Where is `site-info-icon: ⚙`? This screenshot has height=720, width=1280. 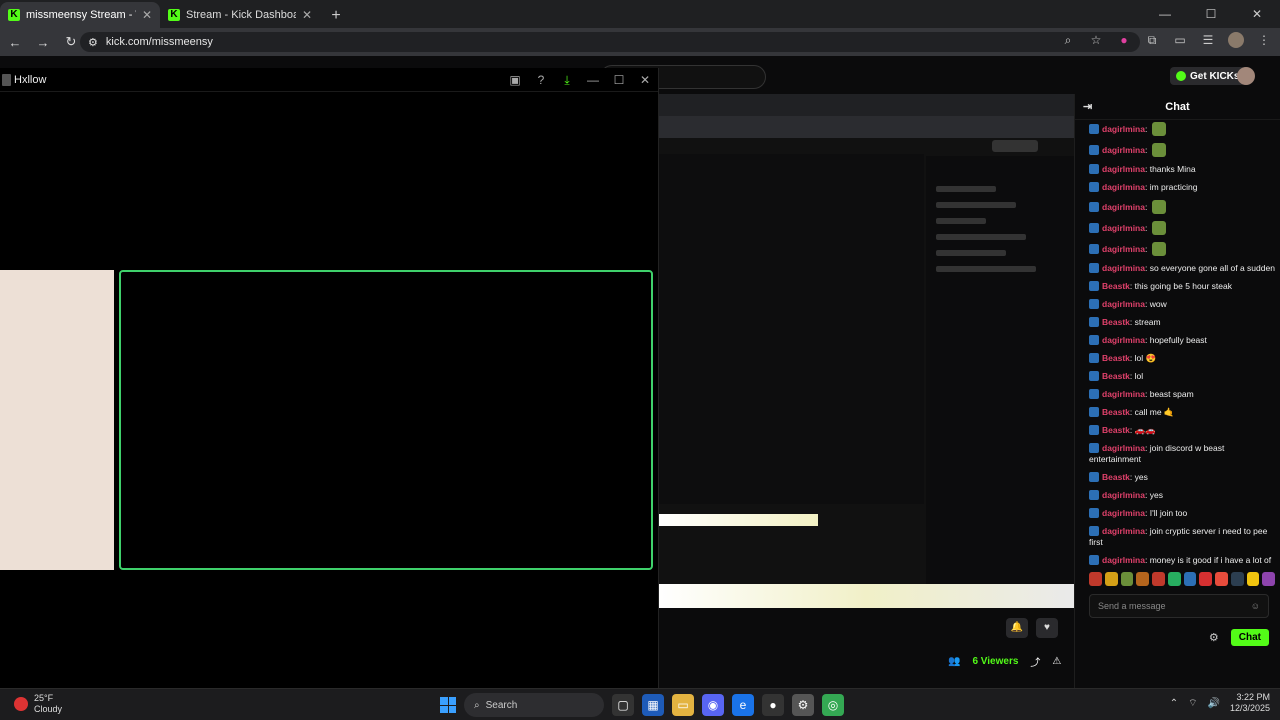
site-info-icon: ⚙ is located at coordinates (93, 42).